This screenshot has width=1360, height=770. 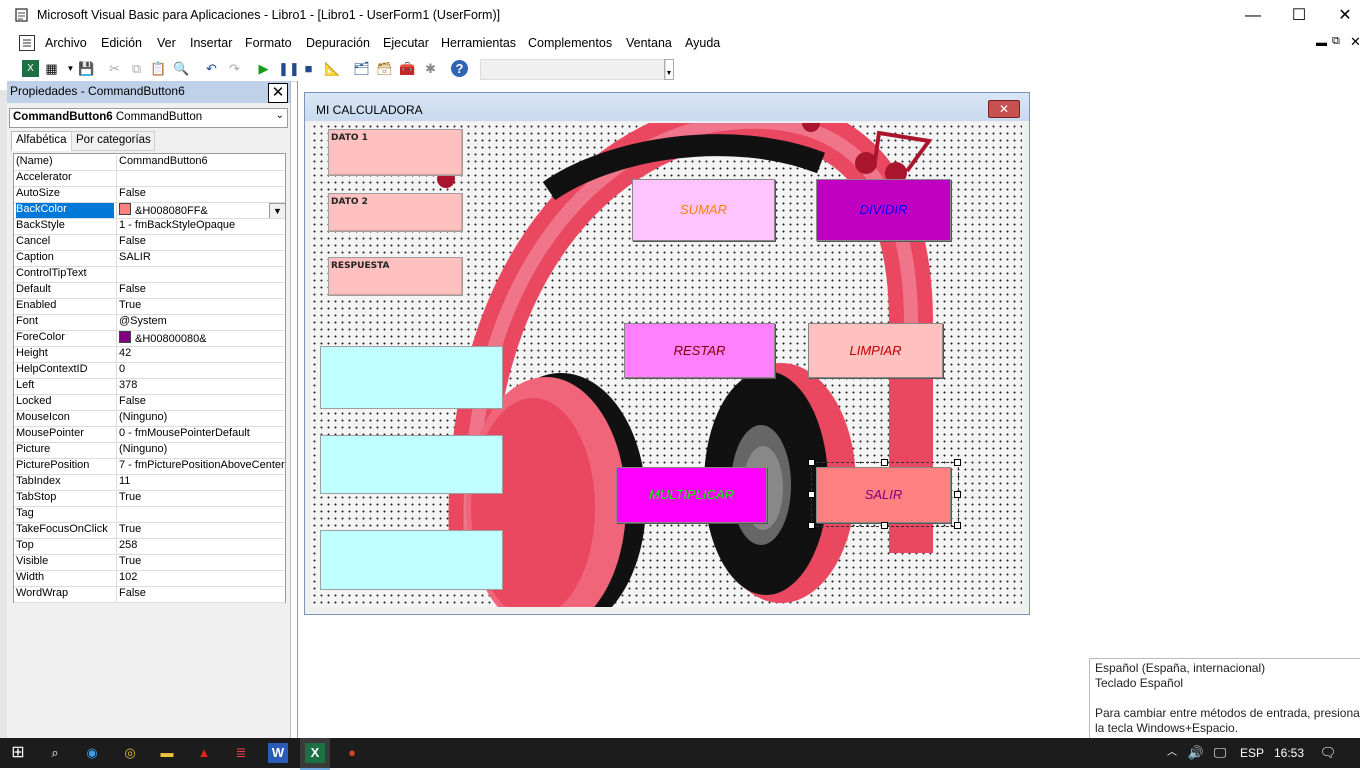 I want to click on mdi-minimize-icon: ▬, so click(x=1321, y=43).